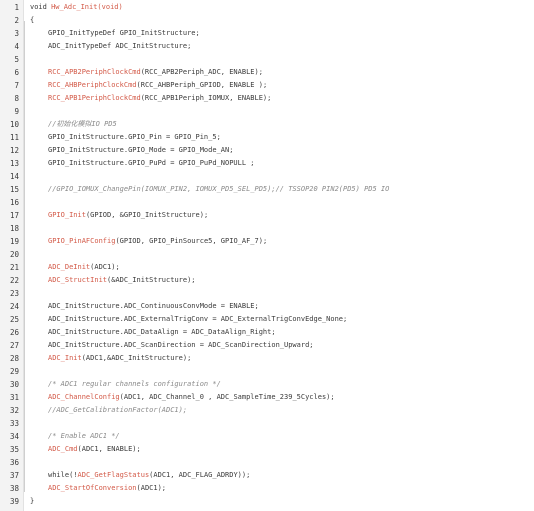 The width and height of the screenshot is (534, 511). Describe the element at coordinates (200, 475) in the screenshot. I see `code-token: (ADC1, ADC_FLAG_ADRDY));` at that location.